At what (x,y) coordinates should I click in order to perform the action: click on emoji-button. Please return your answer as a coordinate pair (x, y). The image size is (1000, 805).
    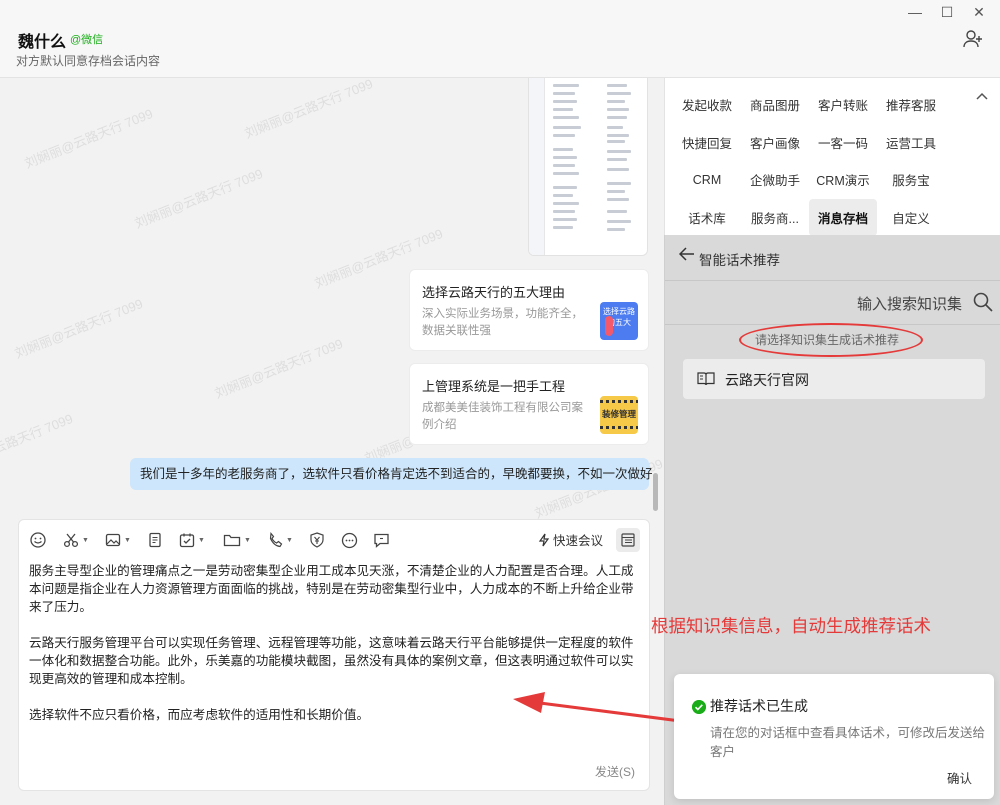
    Looking at the image, I should click on (38, 540).